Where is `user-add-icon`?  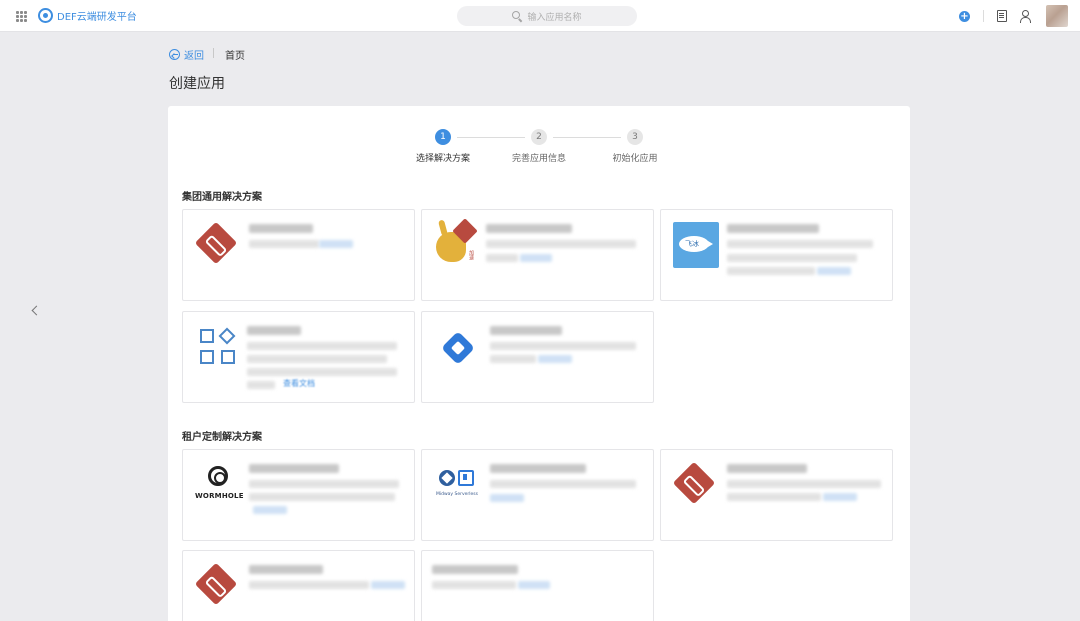
user-add-icon is located at coordinates (1026, 16).